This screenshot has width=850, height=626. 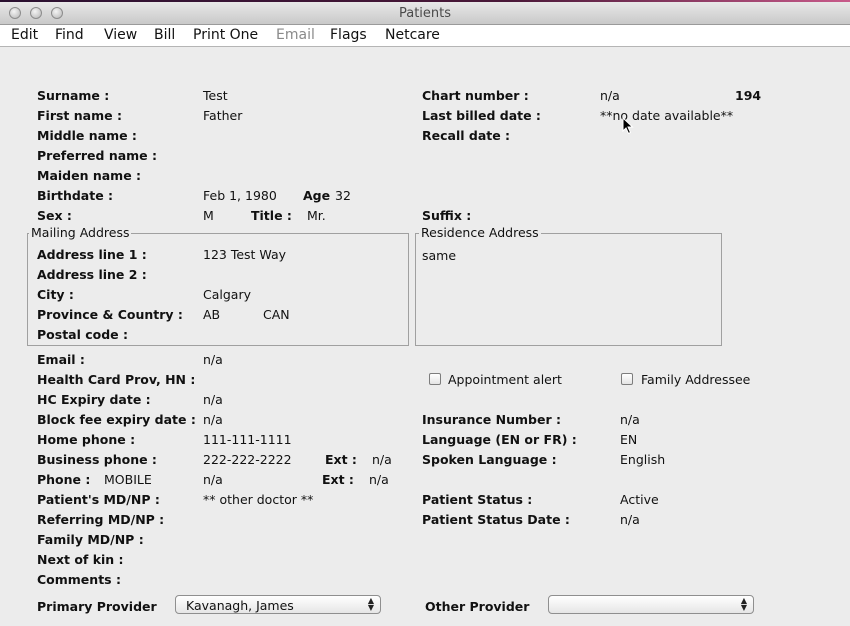 I want to click on phone-type-value: MOBILE, so click(x=128, y=479).